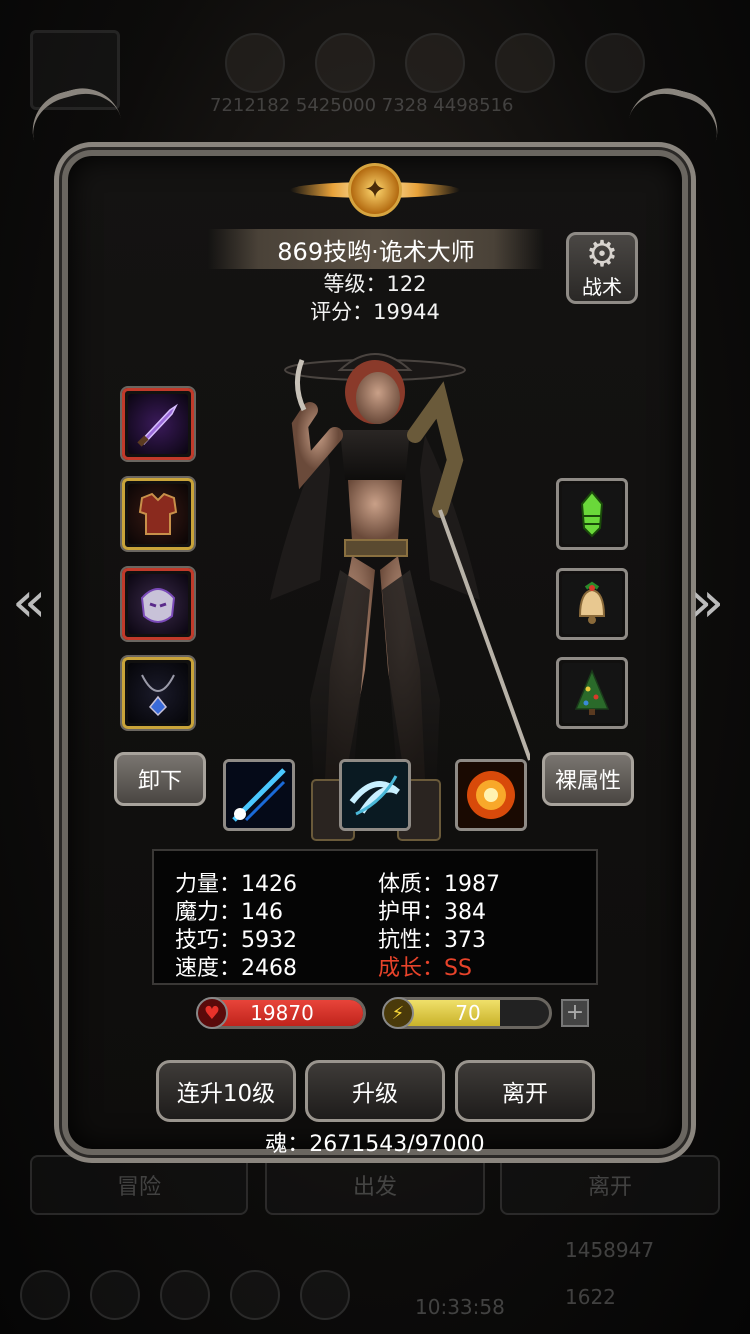  What do you see at coordinates (160, 779) in the screenshot?
I see `unequip-button: 卸下` at bounding box center [160, 779].